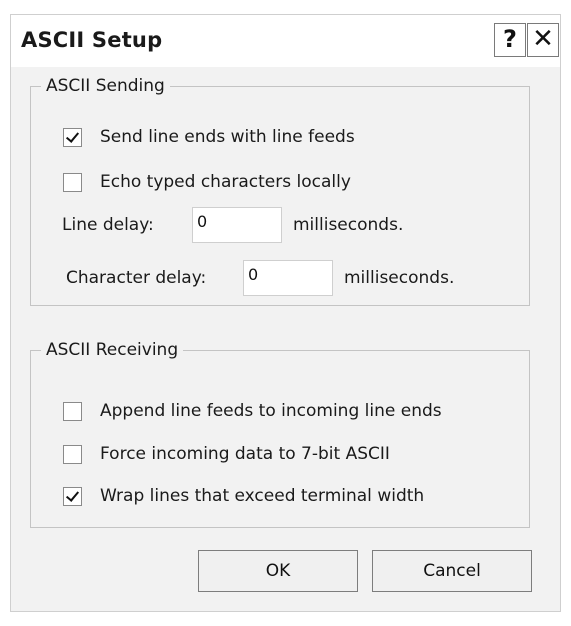 This screenshot has width=571, height=626. I want to click on character-delay-unit: milliseconds., so click(399, 278).